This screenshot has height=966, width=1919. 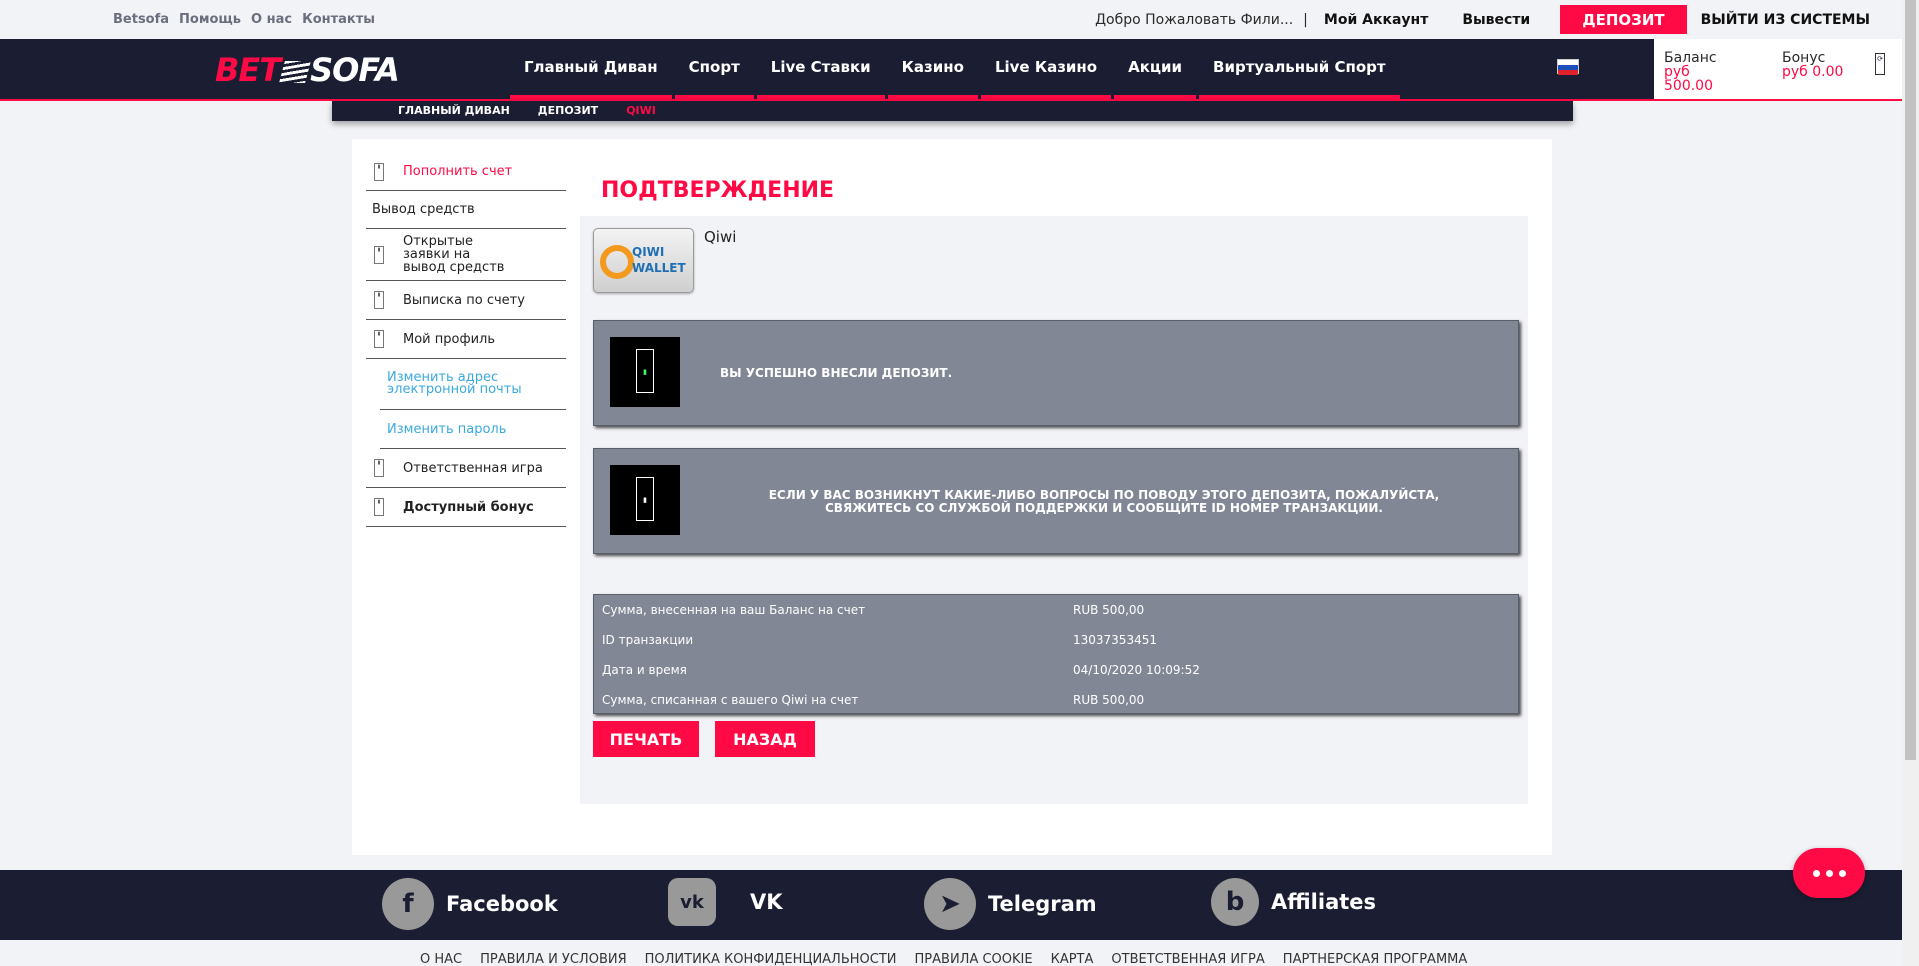 I want to click on sidebar-item-deposit: ▮ Пополнить счет, so click(x=466, y=172).